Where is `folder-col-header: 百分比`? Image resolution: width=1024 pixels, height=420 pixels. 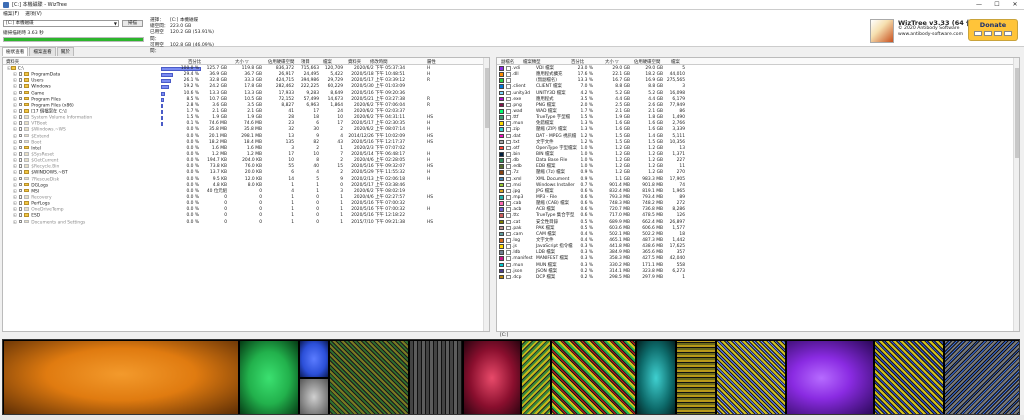 folder-col-header: 百分比 is located at coordinates (194, 62).